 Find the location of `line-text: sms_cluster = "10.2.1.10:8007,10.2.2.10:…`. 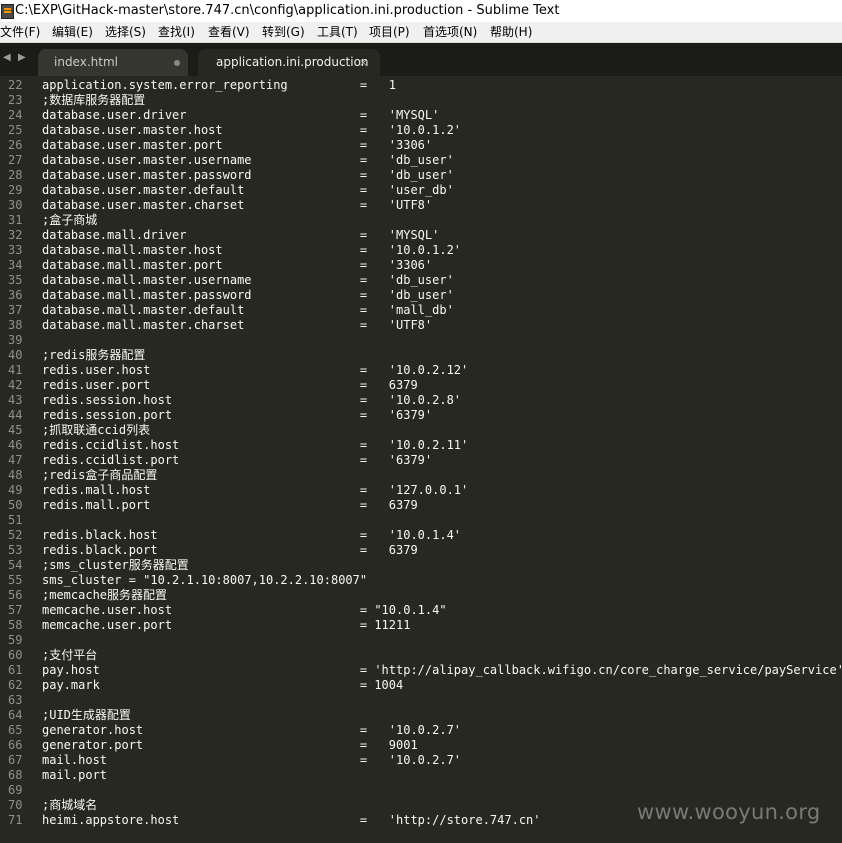

line-text: sms_cluster = "10.2.1.10:8007,10.2.2.10:… is located at coordinates (204, 580).